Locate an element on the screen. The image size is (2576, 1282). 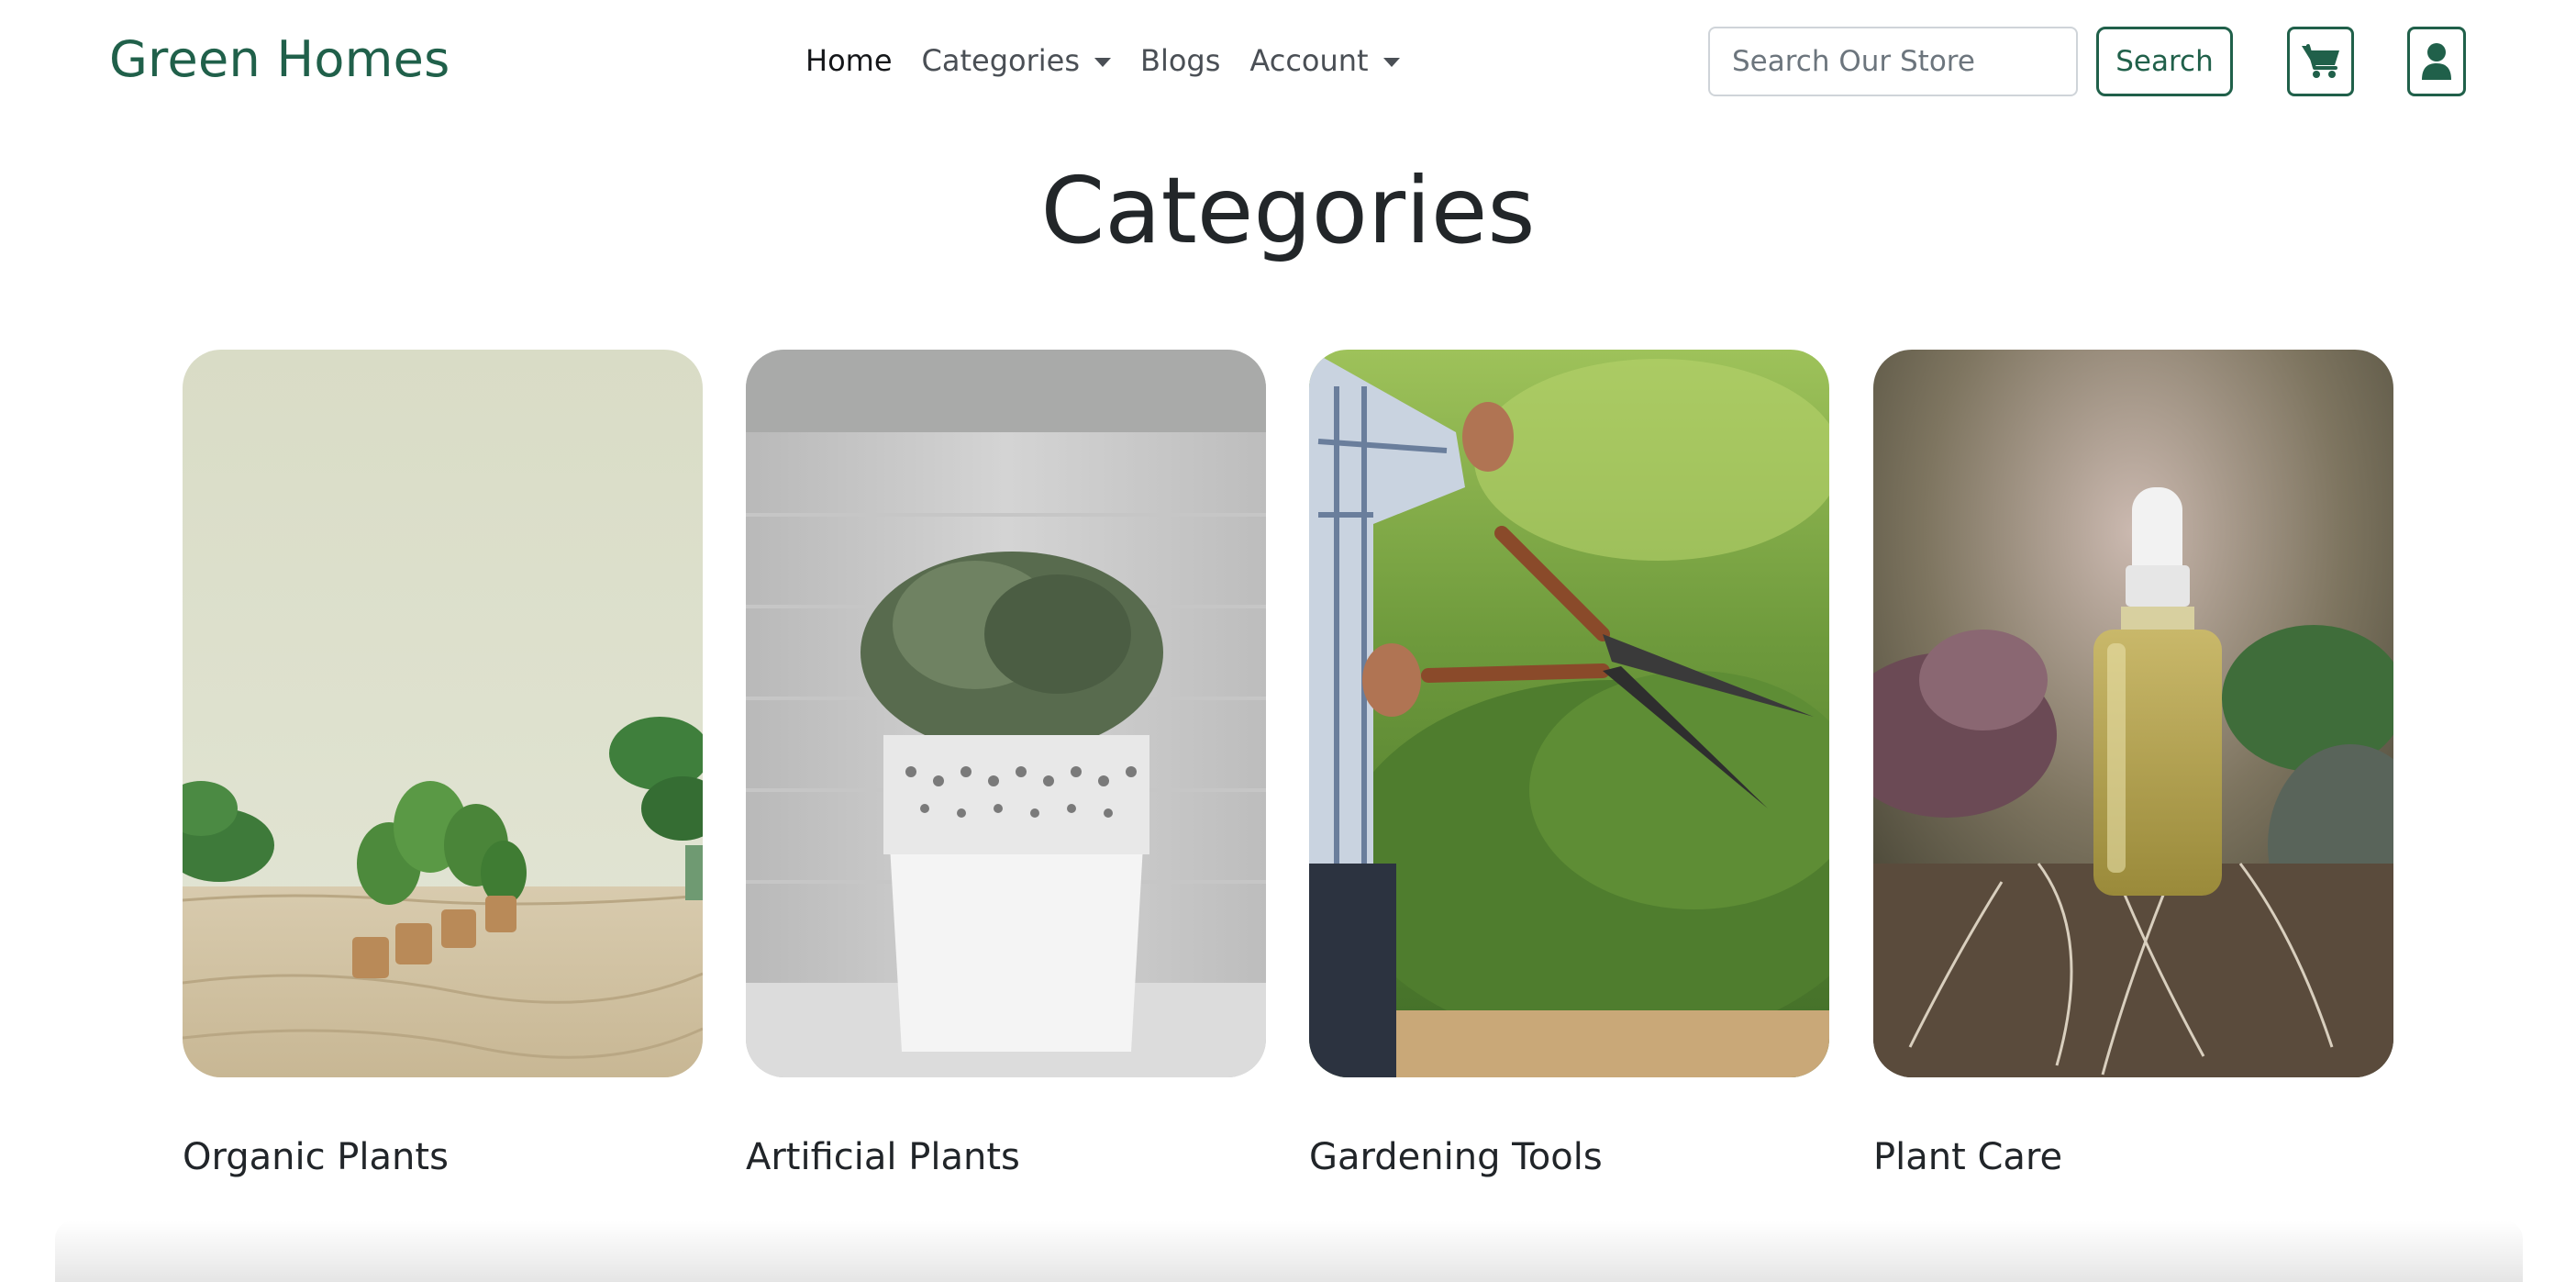
nav-item-label: Blogs is located at coordinates (1180, 60).